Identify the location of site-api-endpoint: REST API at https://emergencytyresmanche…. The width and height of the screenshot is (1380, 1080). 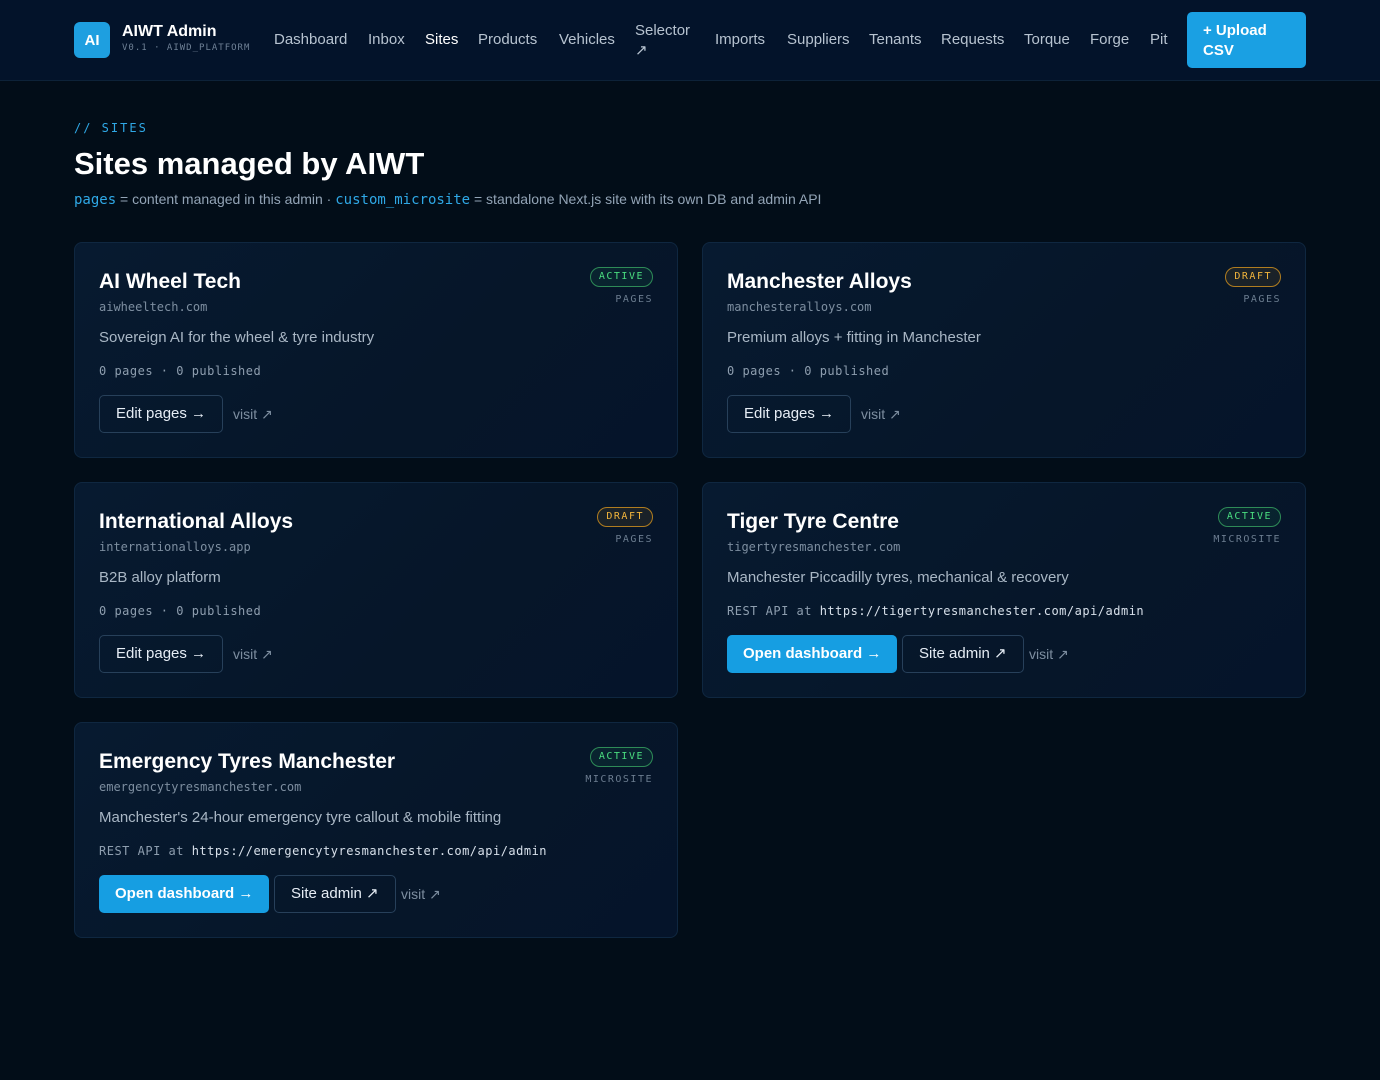
(323, 851).